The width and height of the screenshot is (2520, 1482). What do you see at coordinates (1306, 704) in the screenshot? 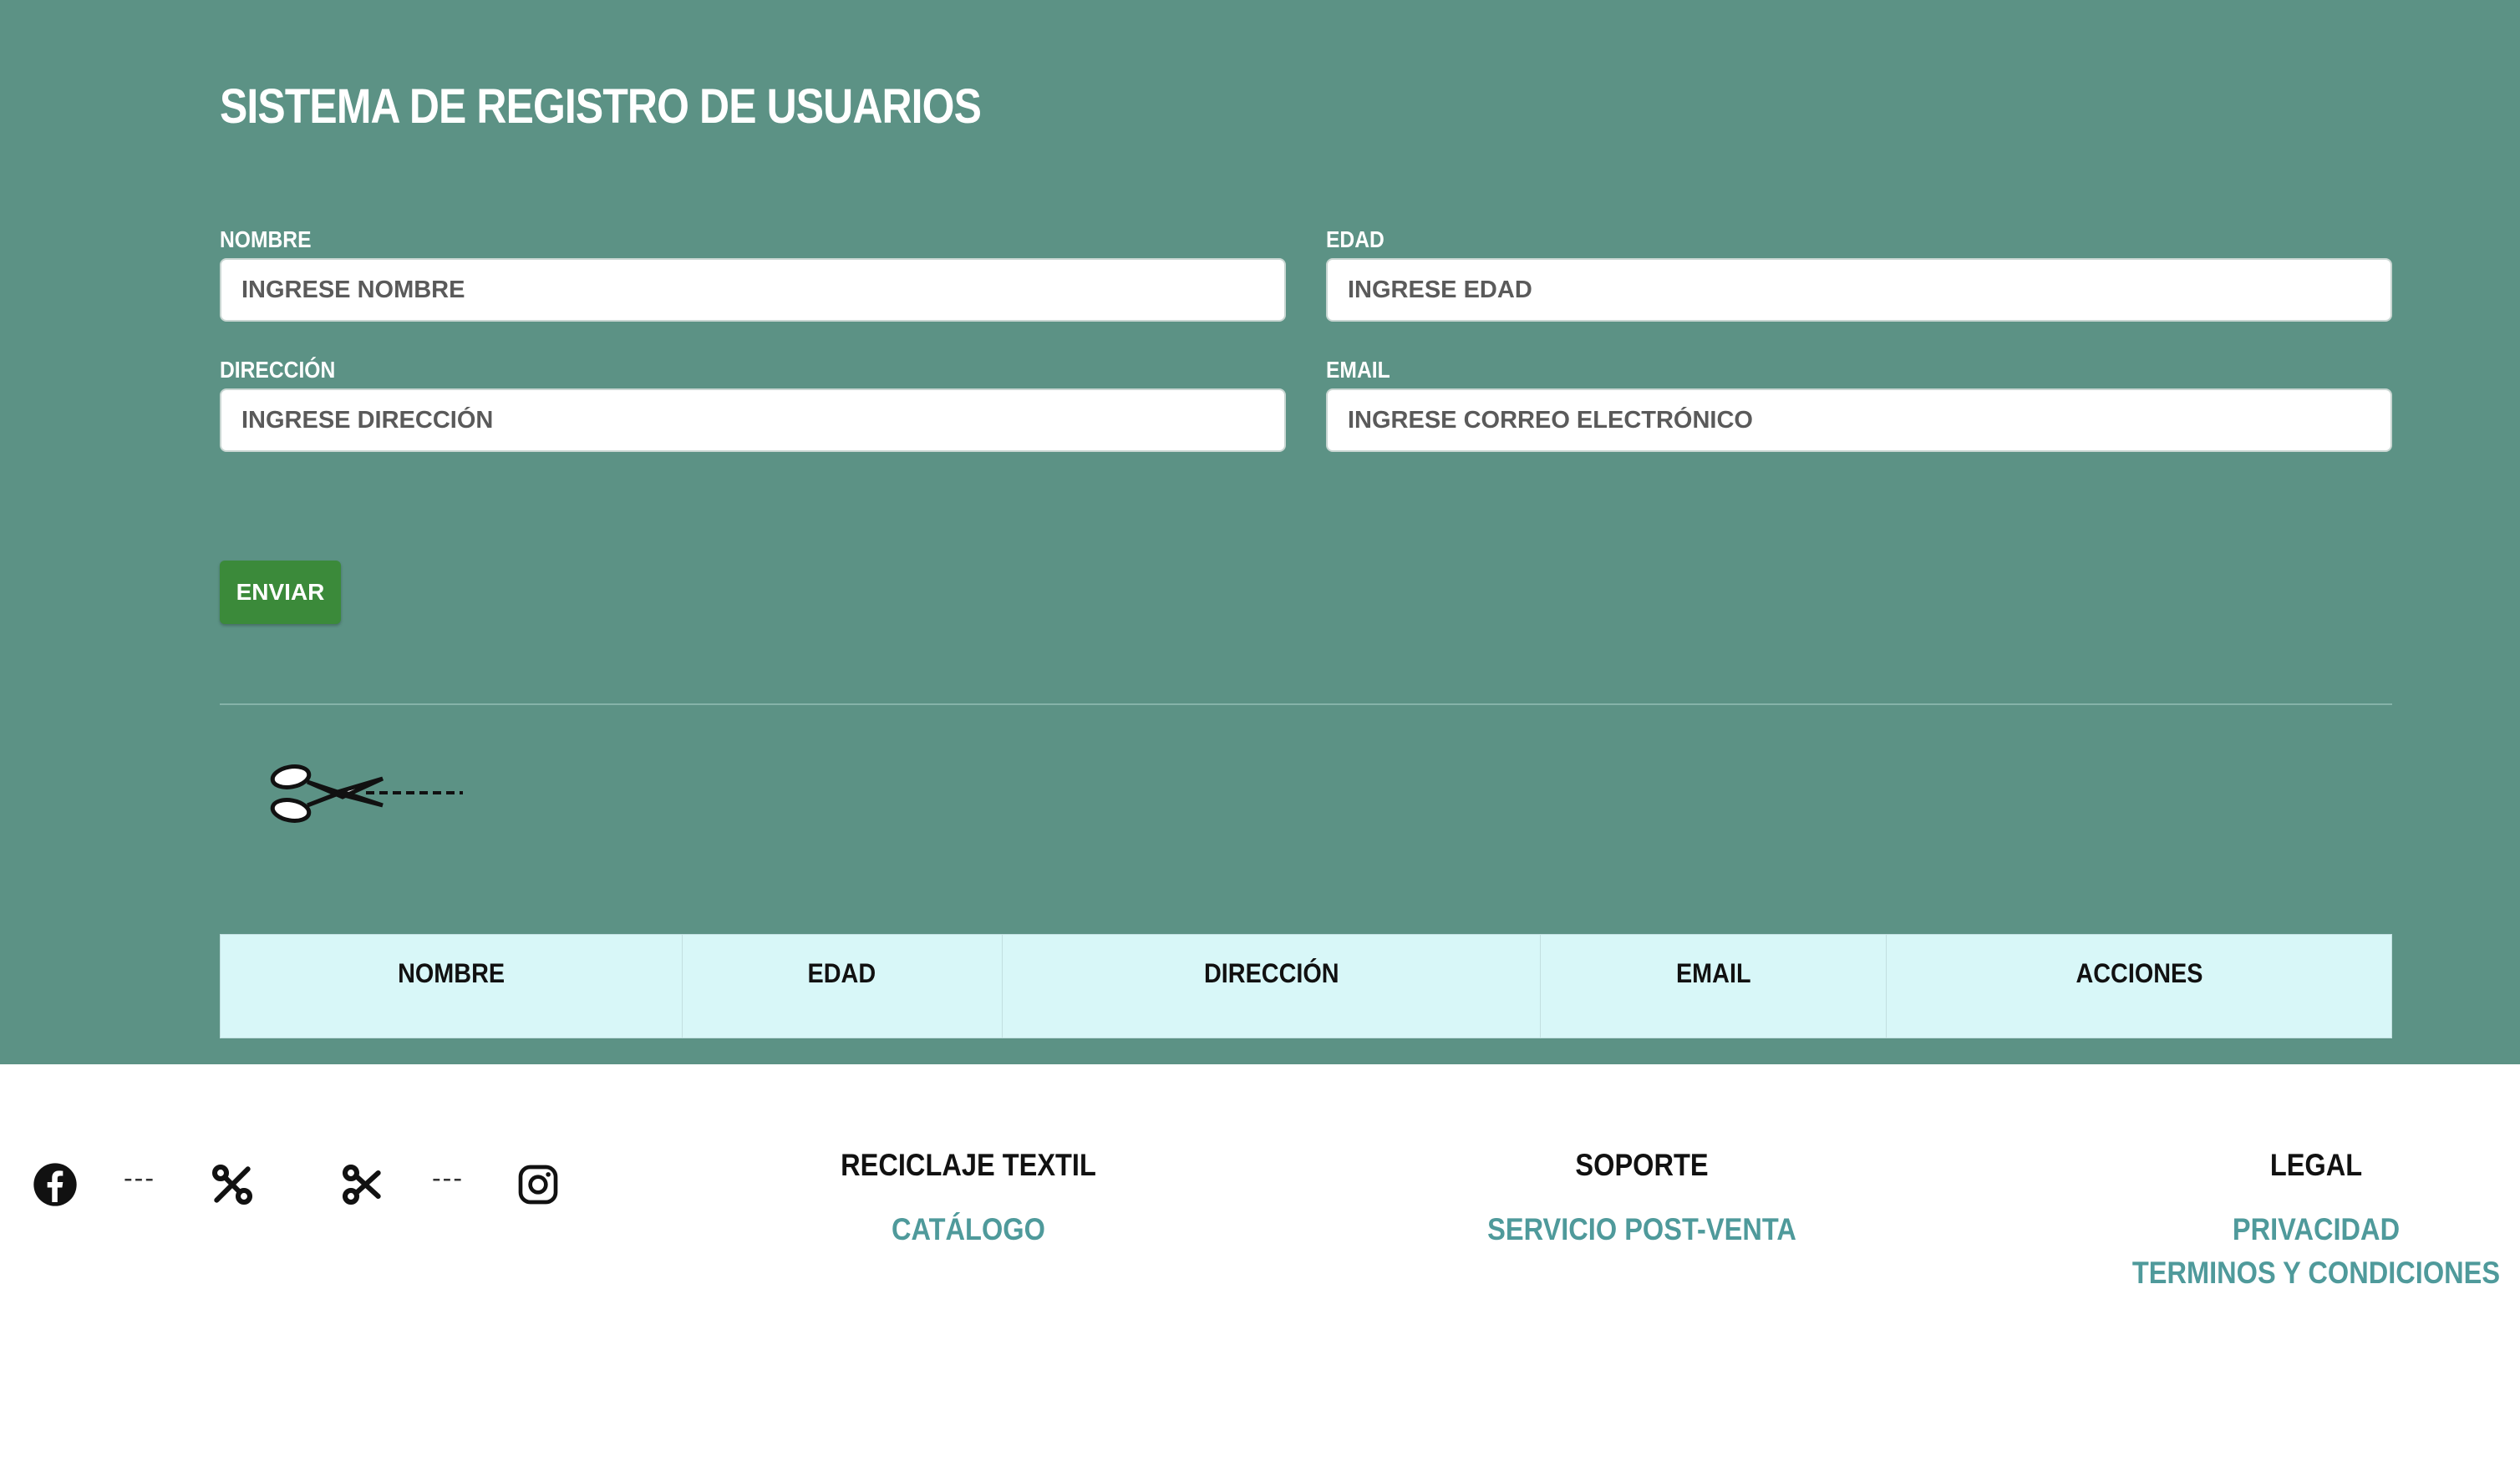
I see `section-divider` at bounding box center [1306, 704].